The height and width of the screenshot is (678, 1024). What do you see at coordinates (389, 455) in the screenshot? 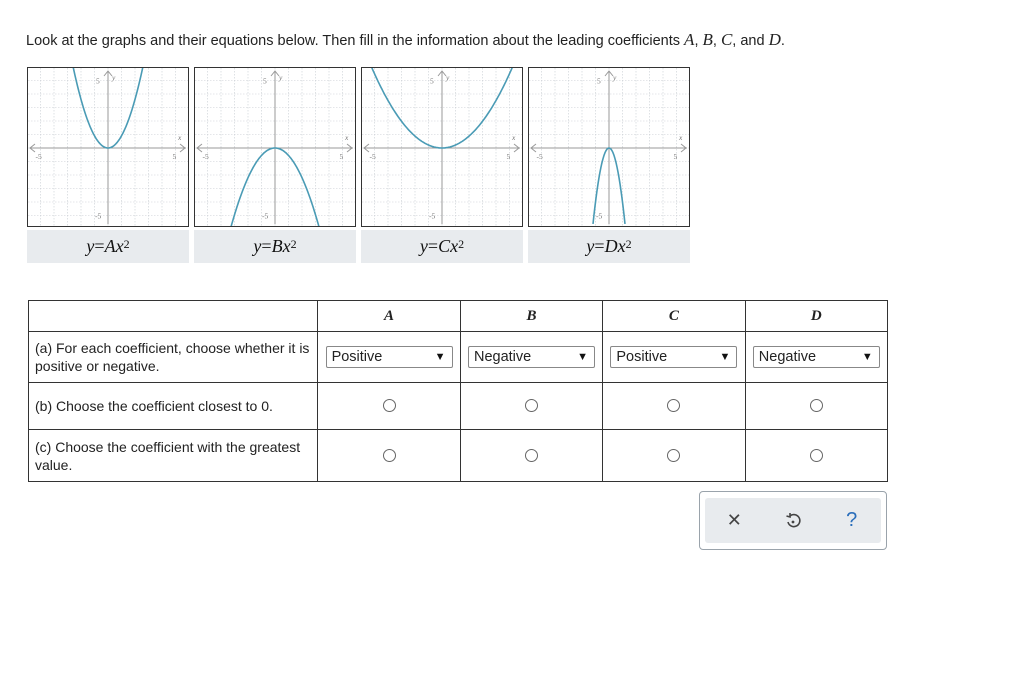
I see `greatest-radio-a` at bounding box center [389, 455].